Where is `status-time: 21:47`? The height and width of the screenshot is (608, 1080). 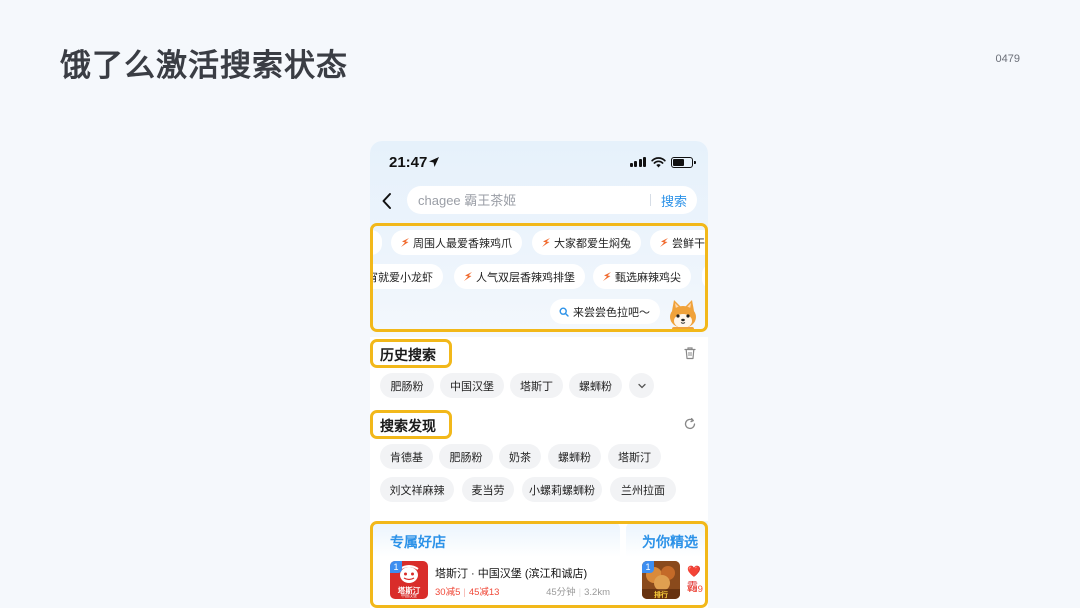 status-time: 21:47 is located at coordinates (408, 162).